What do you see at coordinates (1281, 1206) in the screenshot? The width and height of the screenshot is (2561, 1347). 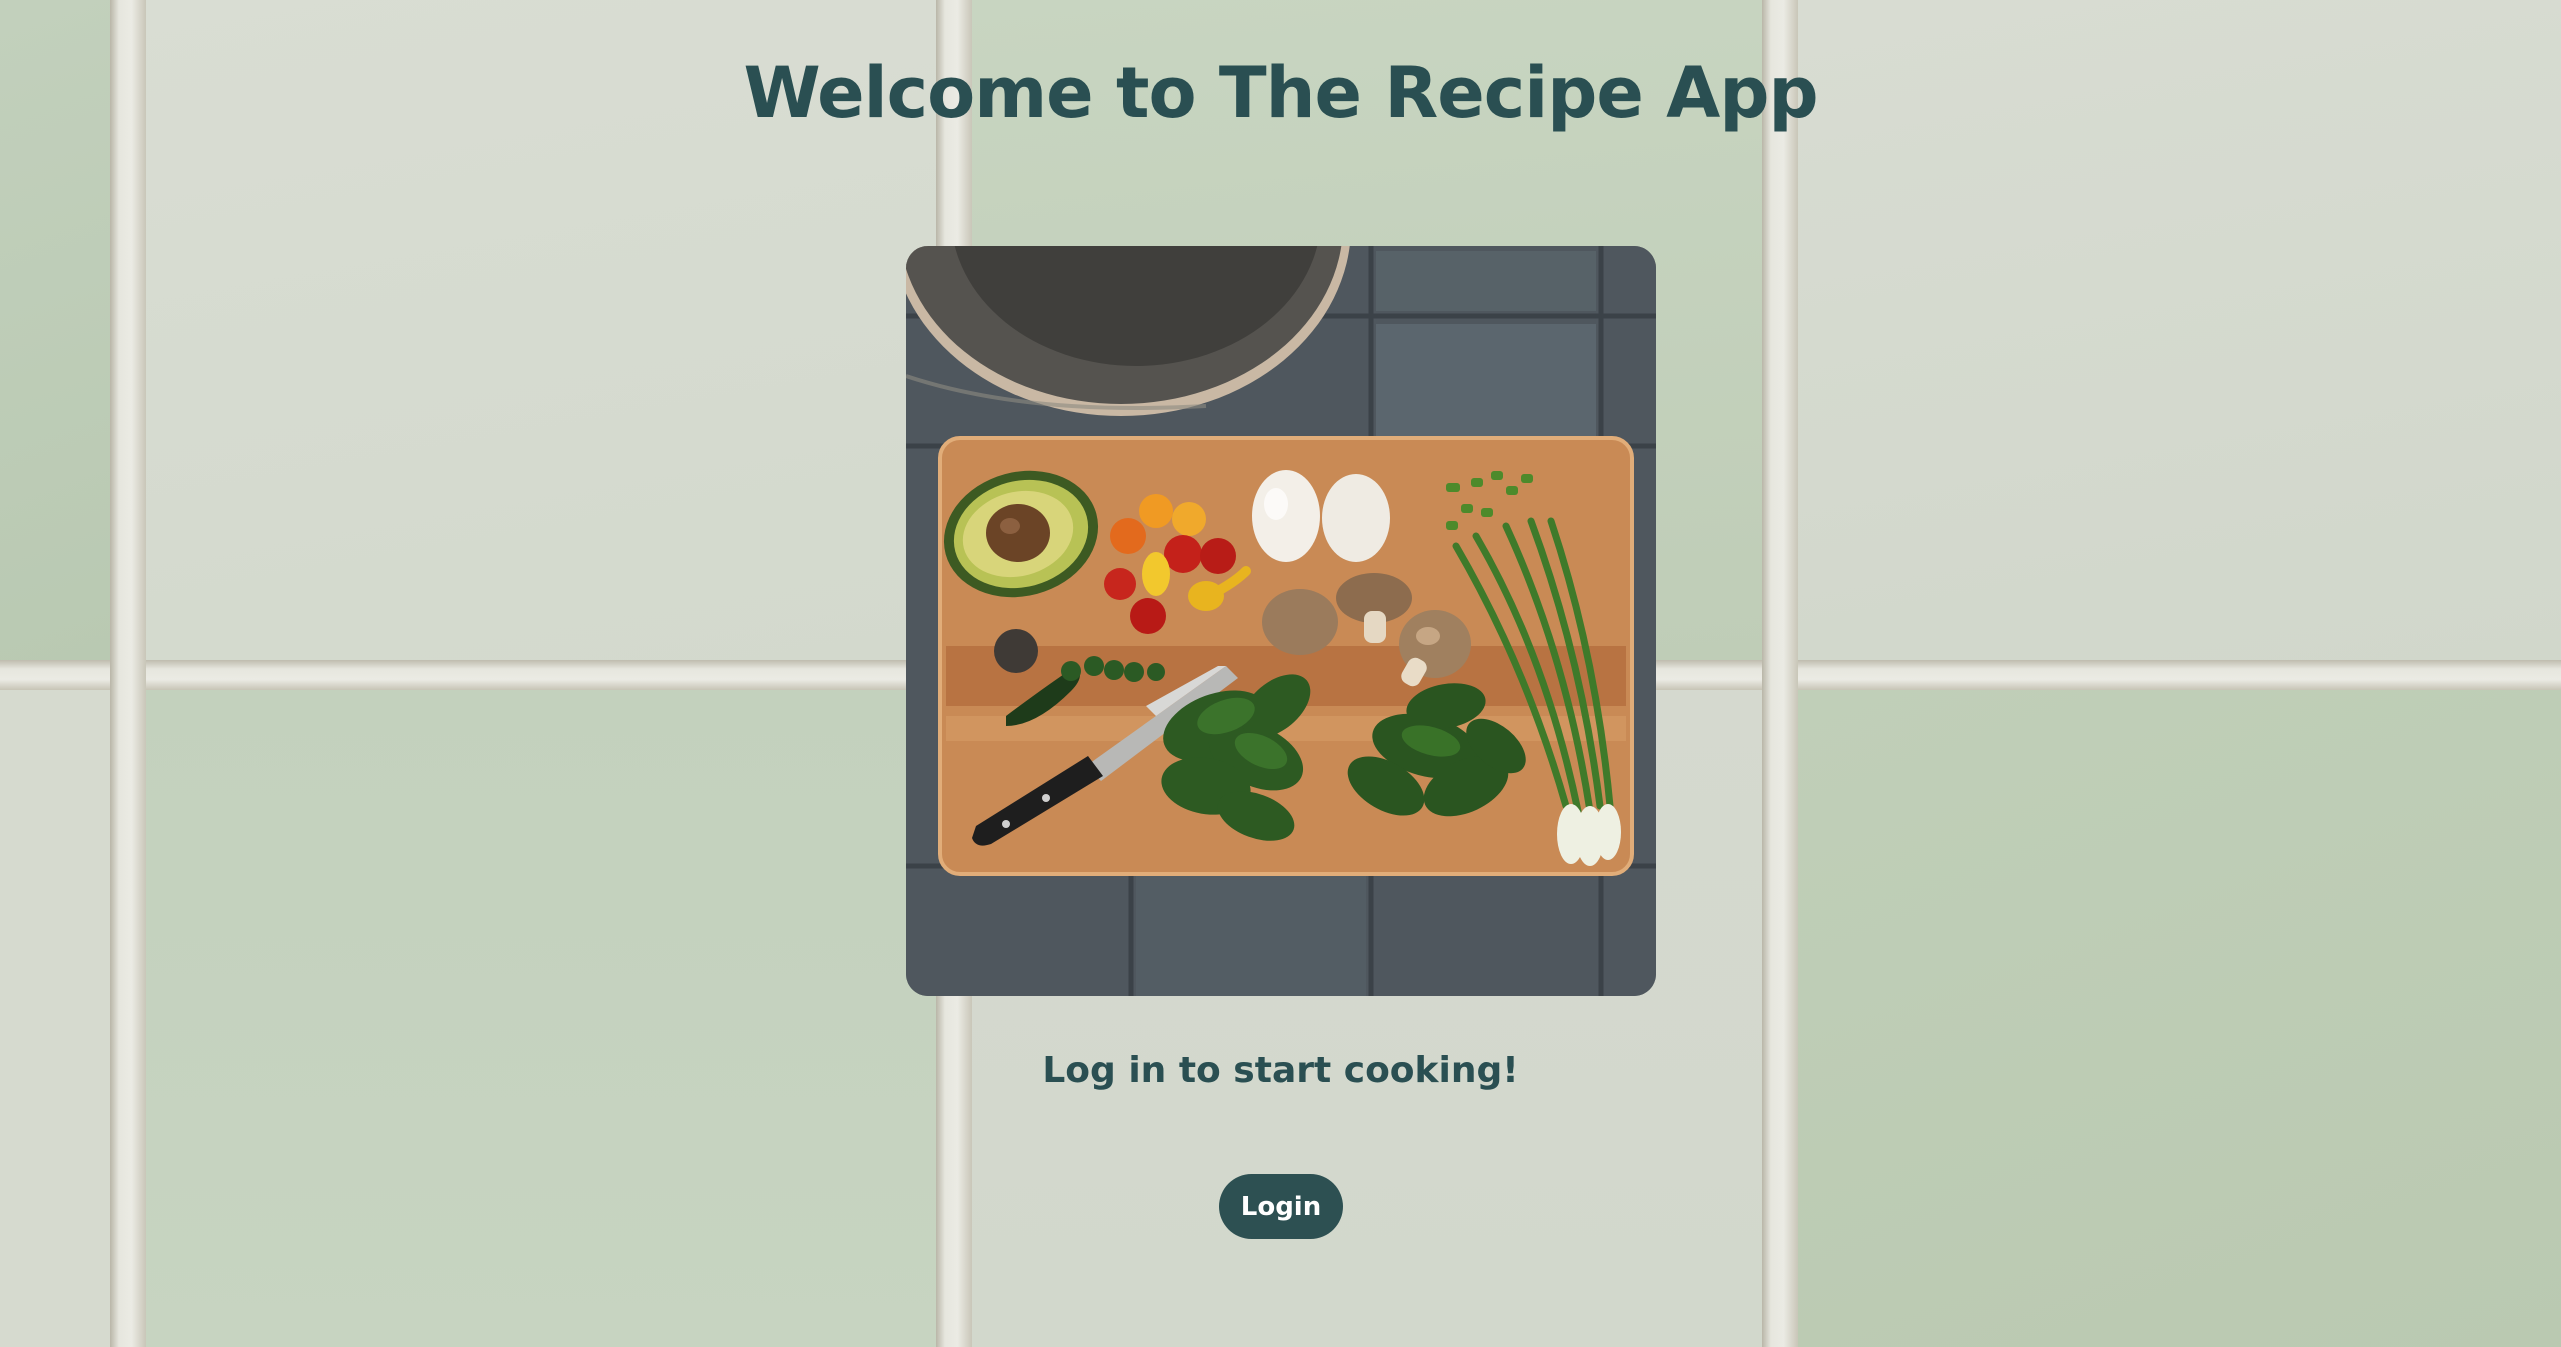 I see `login-button: Login` at bounding box center [1281, 1206].